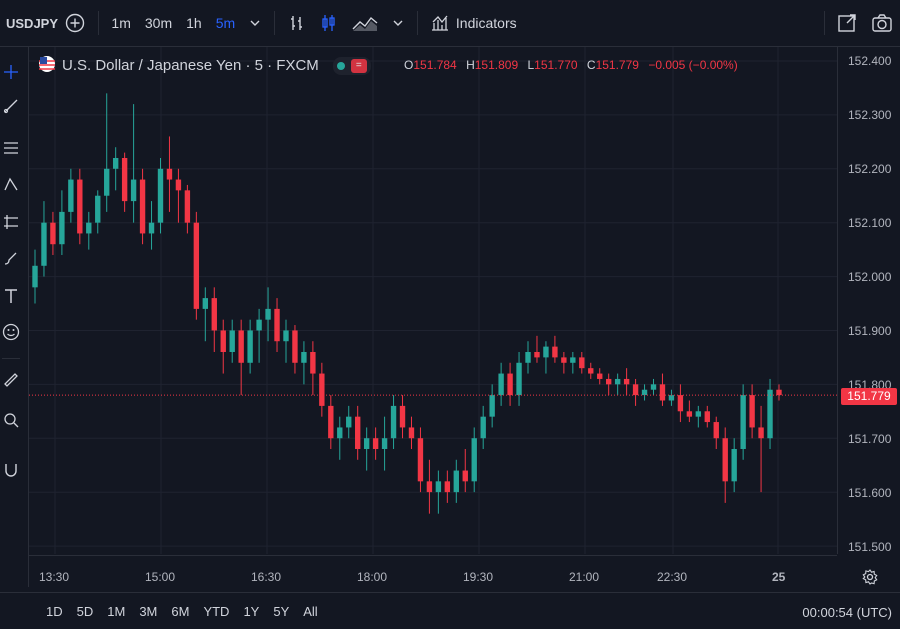  What do you see at coordinates (11, 258) in the screenshot?
I see `brush-icon` at bounding box center [11, 258].